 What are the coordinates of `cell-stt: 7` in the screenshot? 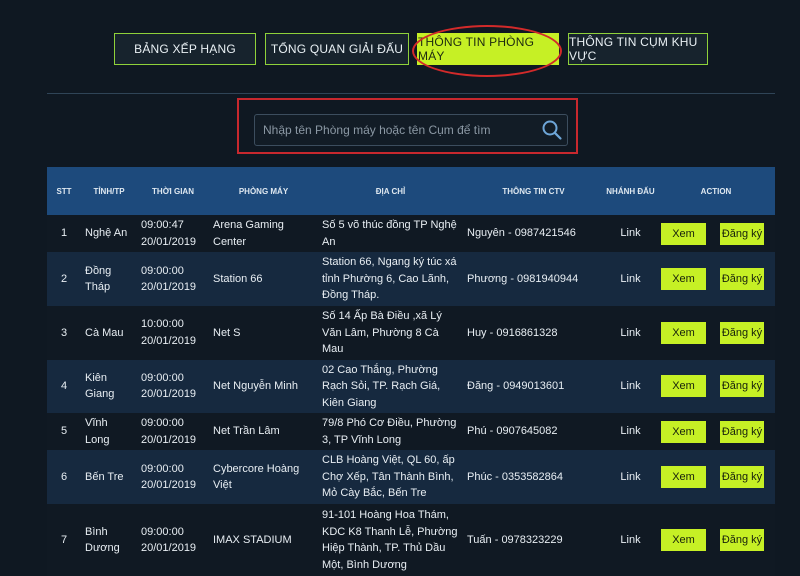 It's located at (64, 540).